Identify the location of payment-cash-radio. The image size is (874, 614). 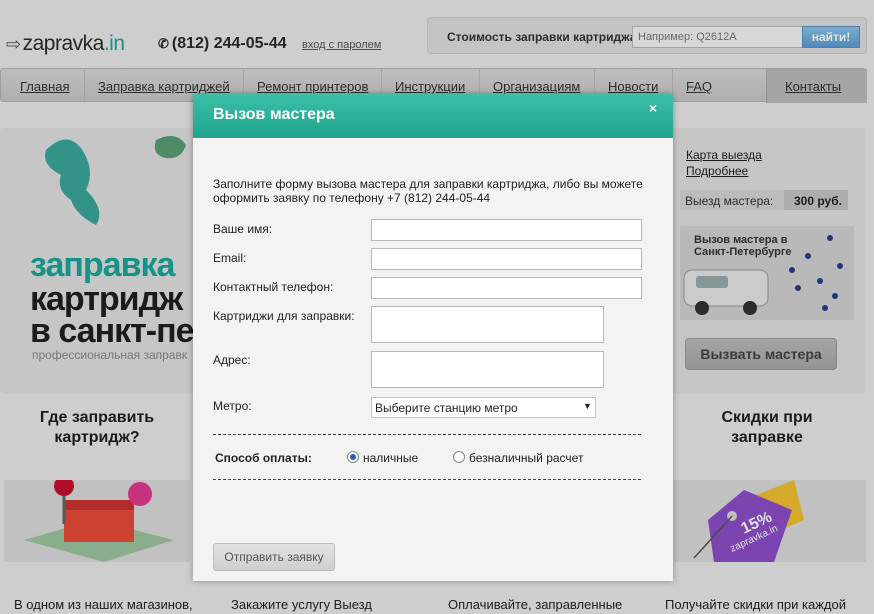
(353, 457).